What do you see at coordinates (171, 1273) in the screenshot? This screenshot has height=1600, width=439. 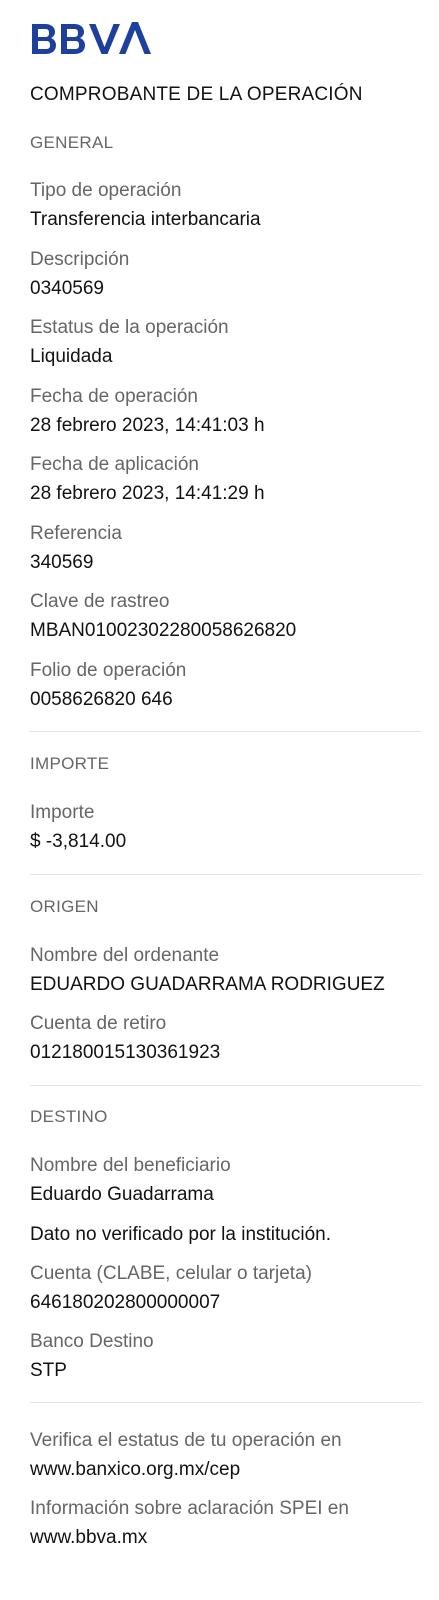 I see `cuenta-destino-label: Cuenta (CLABE, celular o tarjeta)` at bounding box center [171, 1273].